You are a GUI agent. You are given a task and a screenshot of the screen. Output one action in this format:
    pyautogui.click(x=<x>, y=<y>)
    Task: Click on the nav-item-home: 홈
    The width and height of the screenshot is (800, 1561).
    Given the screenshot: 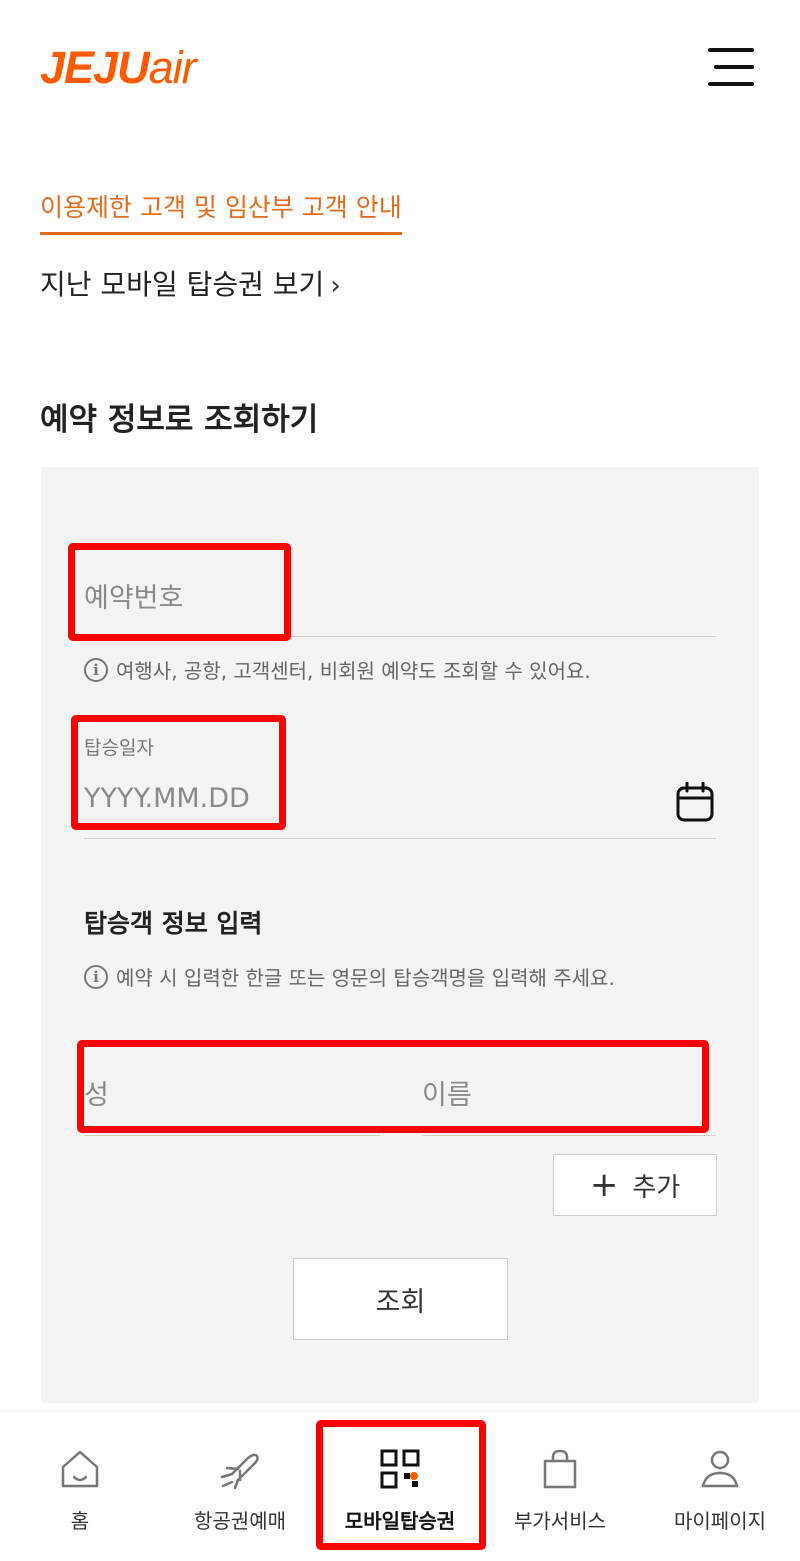 What is the action you would take?
    pyautogui.click(x=80, y=1486)
    